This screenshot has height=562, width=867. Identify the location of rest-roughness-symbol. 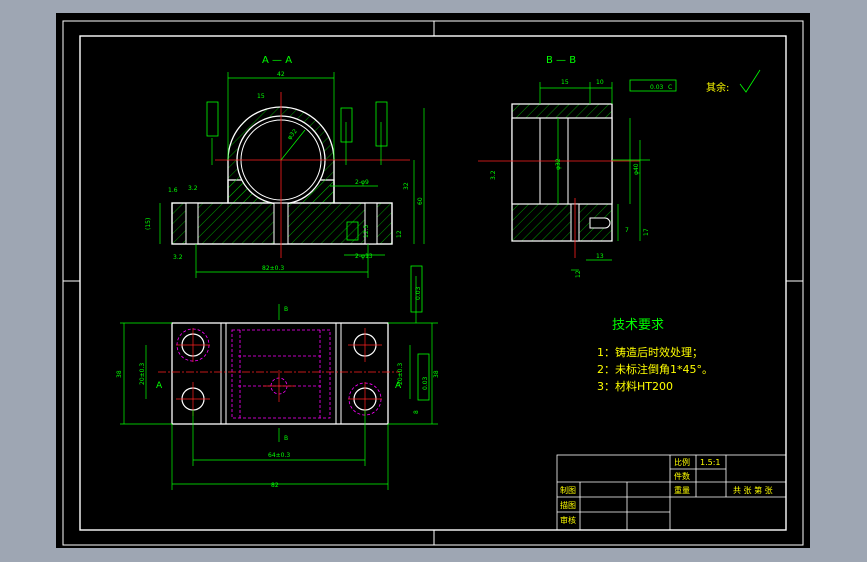
(750, 81).